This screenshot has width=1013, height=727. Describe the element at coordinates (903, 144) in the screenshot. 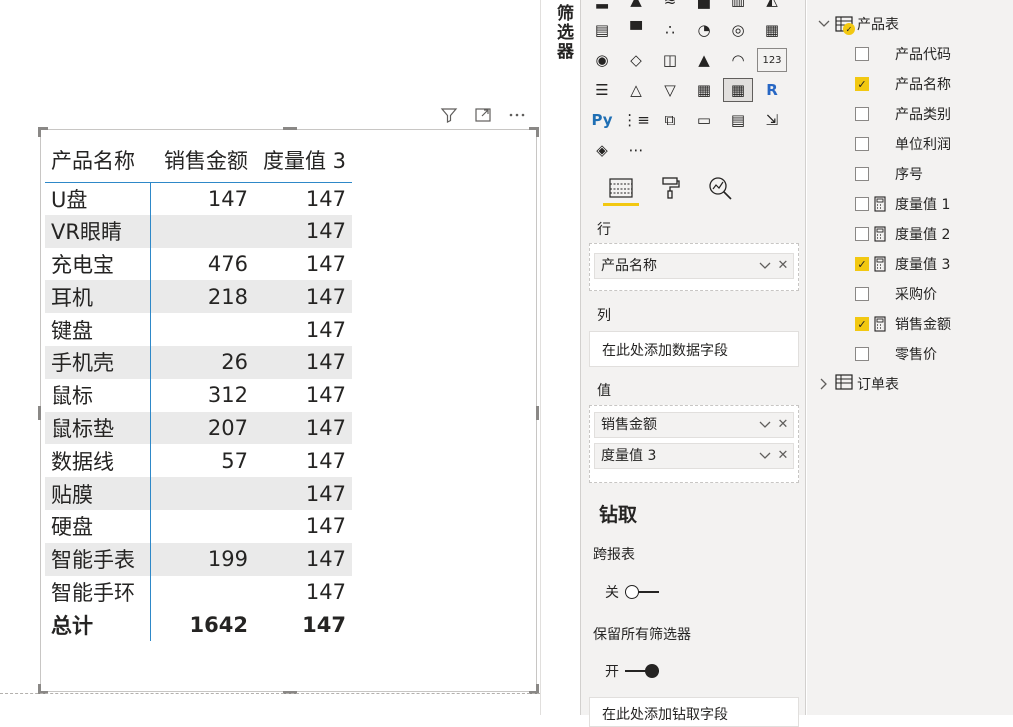

I see `field-item: 单位利润` at that location.